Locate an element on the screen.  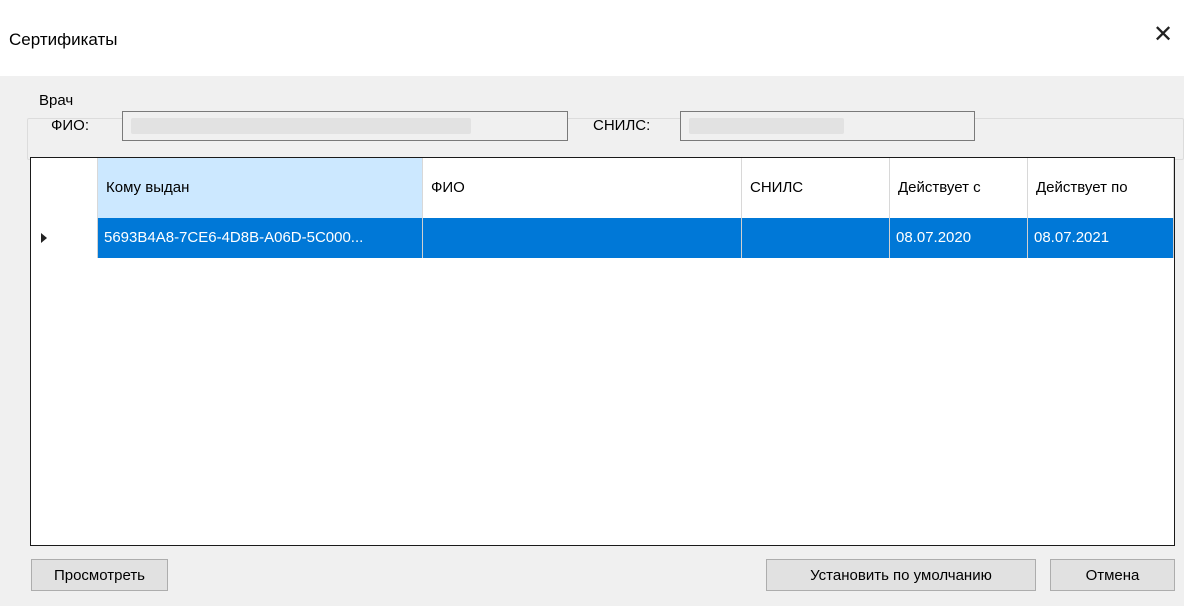
snils-value-redacted is located at coordinates (766, 126).